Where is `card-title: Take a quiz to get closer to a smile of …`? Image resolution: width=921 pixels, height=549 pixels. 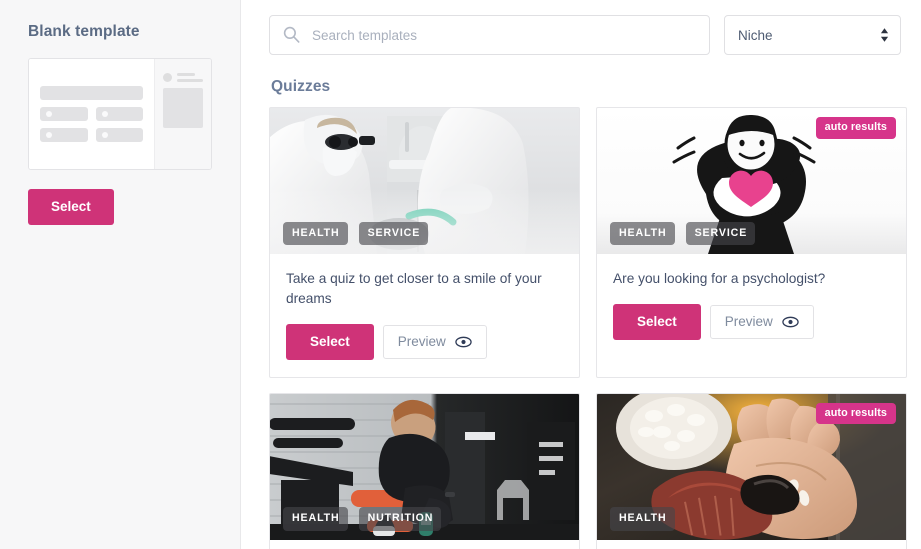
card-title: Take a quiz to get closer to a smile of … is located at coordinates (414, 288).